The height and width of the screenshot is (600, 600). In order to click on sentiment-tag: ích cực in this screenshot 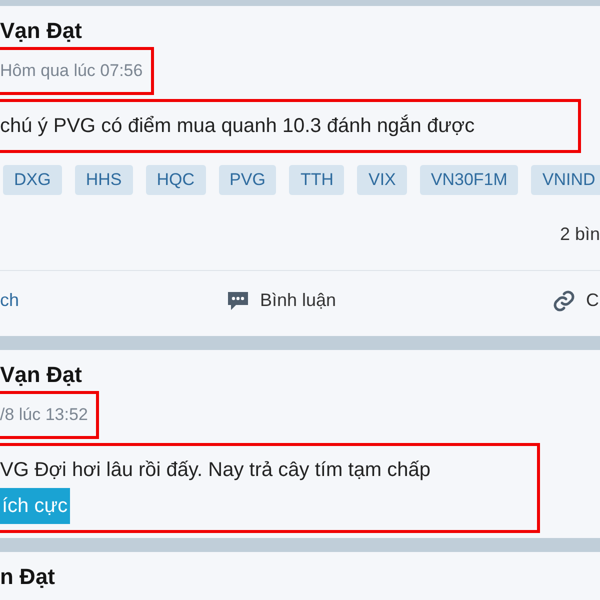, I will do `click(35, 506)`.